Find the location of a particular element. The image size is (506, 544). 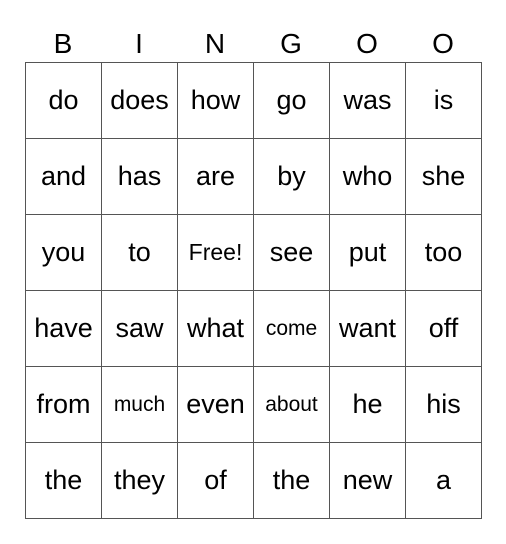

grid-row: from much even about he his is located at coordinates (253, 404).